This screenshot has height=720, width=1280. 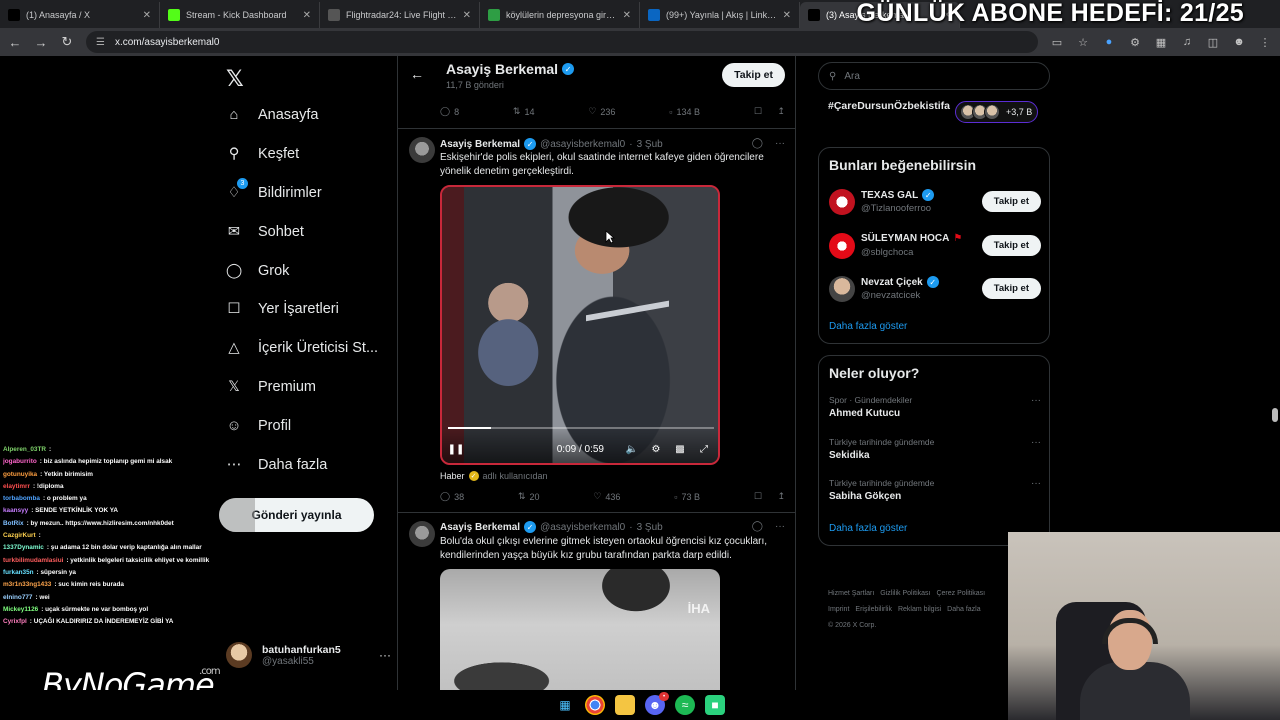 What do you see at coordinates (581, 428) in the screenshot?
I see `video-progress-bar` at bounding box center [581, 428].